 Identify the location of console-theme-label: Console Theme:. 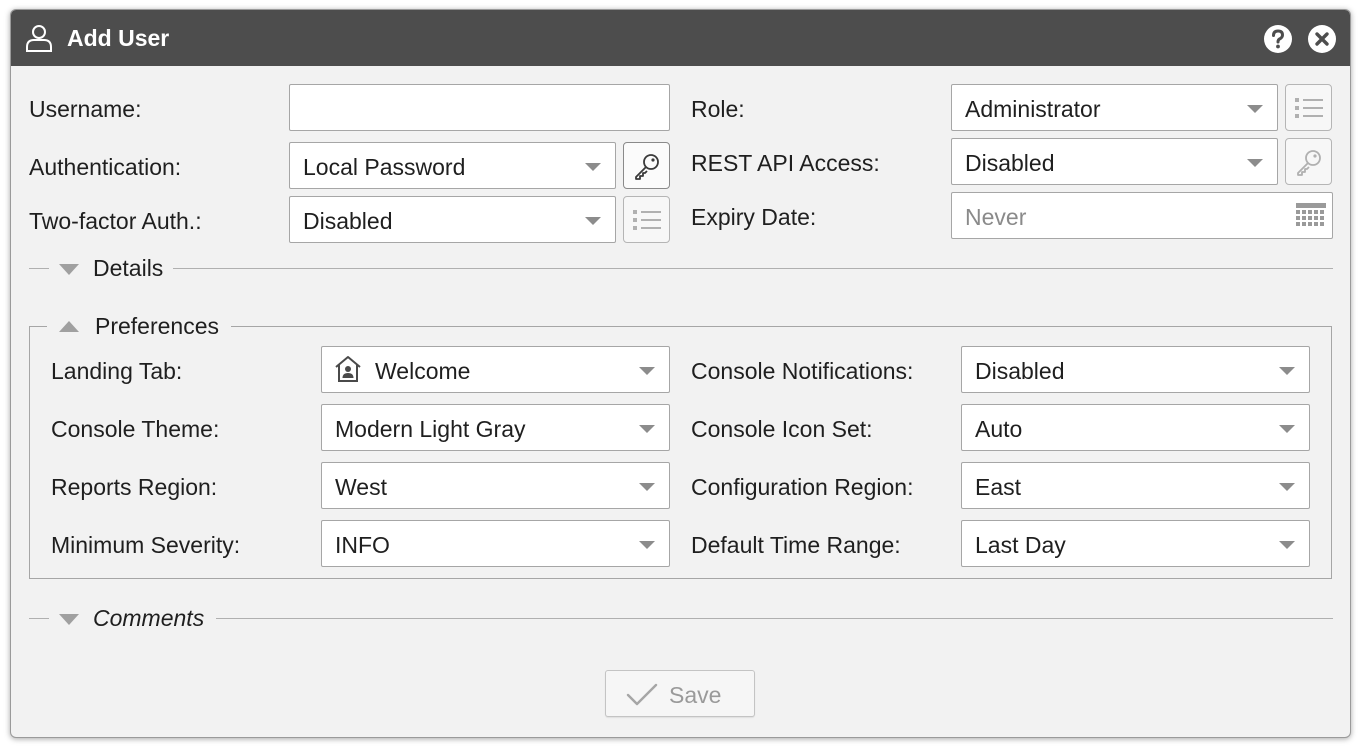
(135, 429).